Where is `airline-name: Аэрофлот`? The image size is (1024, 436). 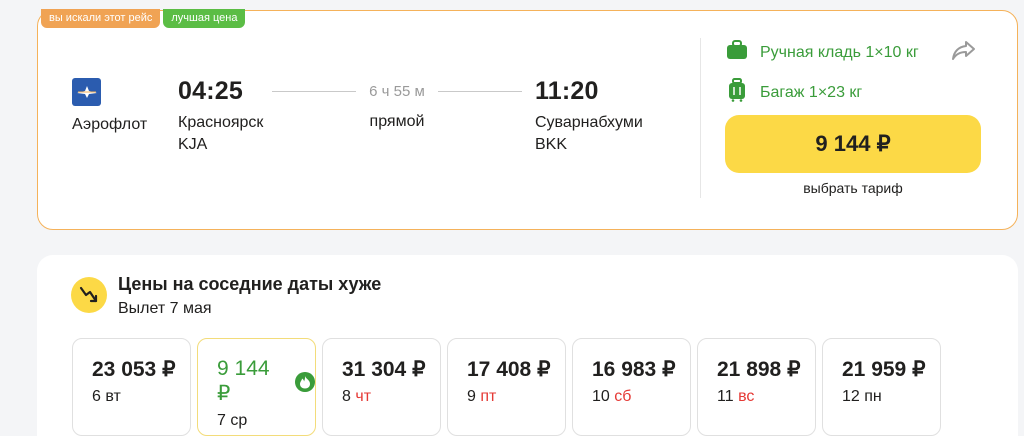 airline-name: Аэрофлот is located at coordinates (110, 124).